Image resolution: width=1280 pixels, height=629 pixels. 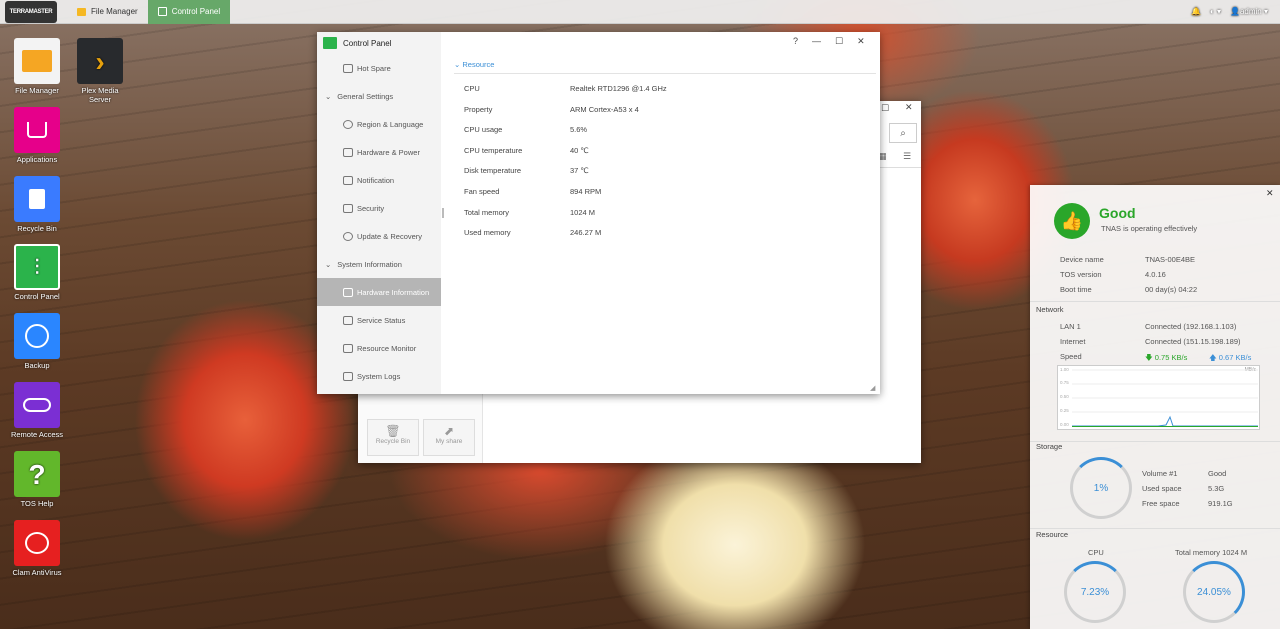 I want to click on user-menu: 👤admin ▾, so click(x=1249, y=11).